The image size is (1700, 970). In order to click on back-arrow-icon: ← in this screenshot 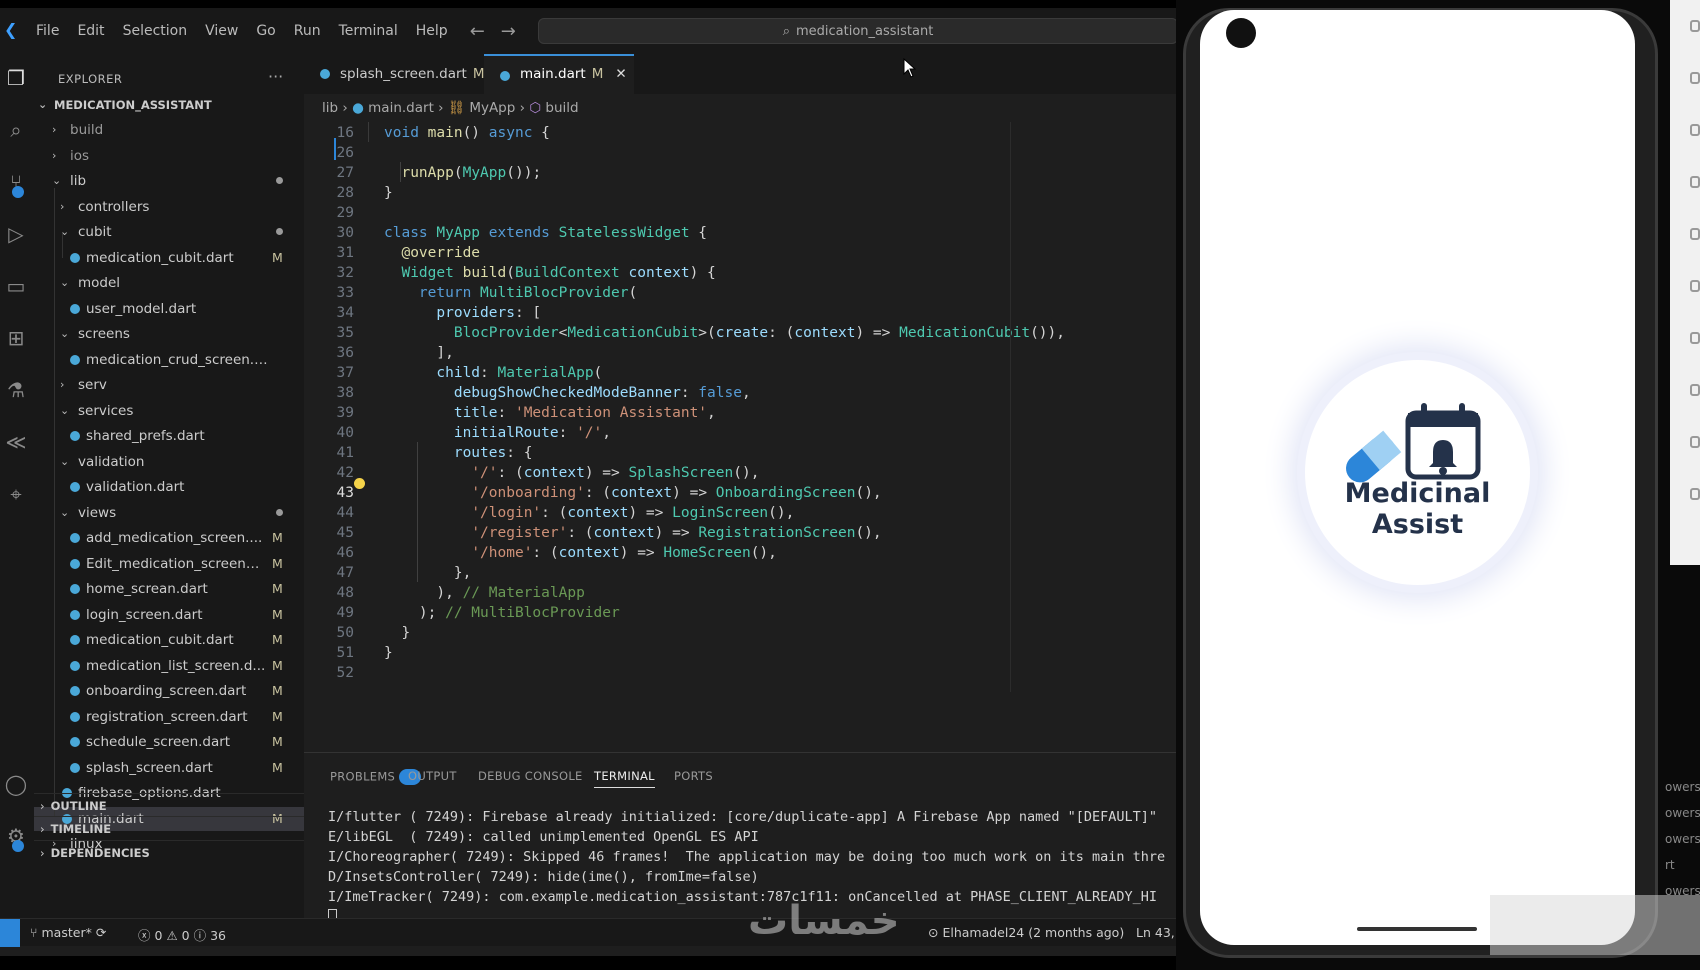, I will do `click(477, 31)`.